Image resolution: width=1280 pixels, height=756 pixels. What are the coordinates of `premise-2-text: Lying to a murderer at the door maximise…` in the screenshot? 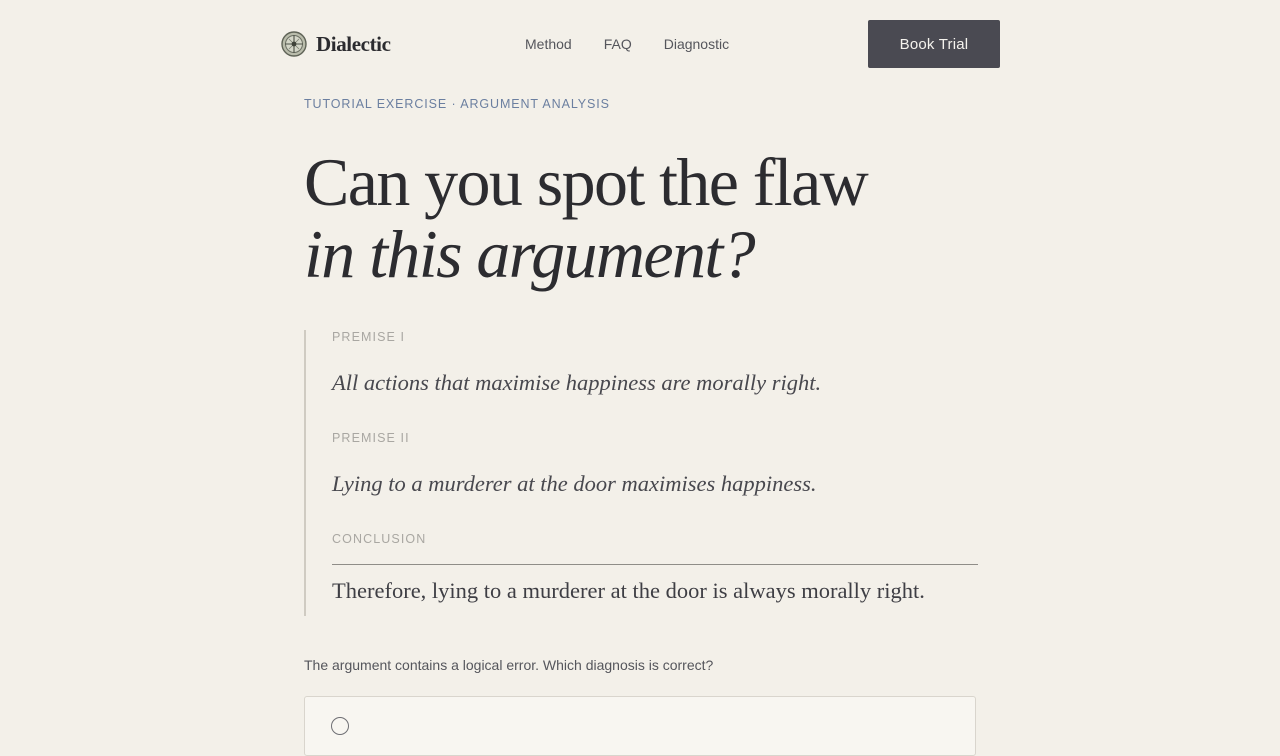 It's located at (574, 483).